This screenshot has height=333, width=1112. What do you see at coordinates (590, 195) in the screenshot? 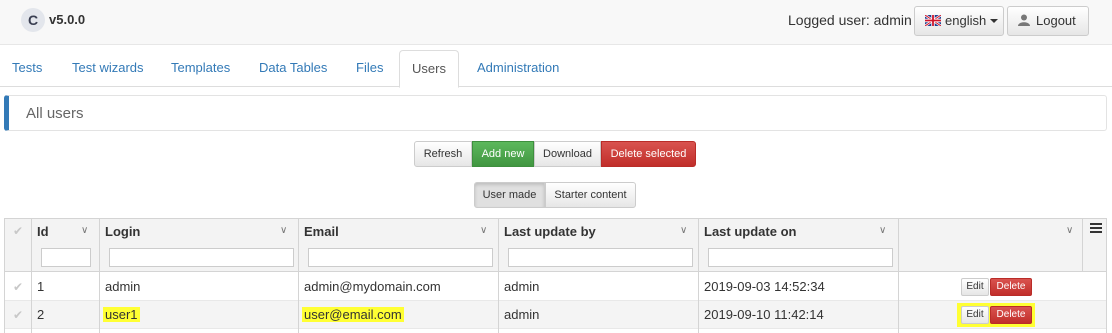
I see `starter-content-toggle: Starter content` at bounding box center [590, 195].